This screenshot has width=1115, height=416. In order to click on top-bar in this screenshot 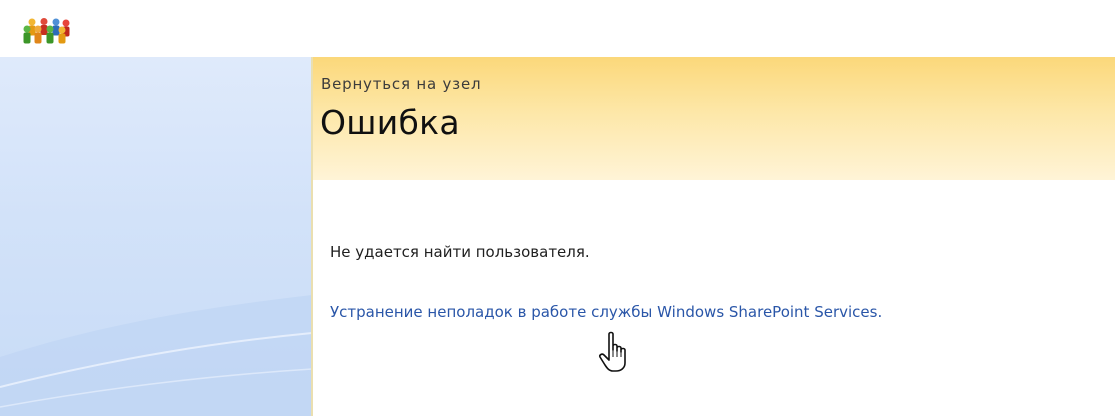, I will do `click(557, 28)`.